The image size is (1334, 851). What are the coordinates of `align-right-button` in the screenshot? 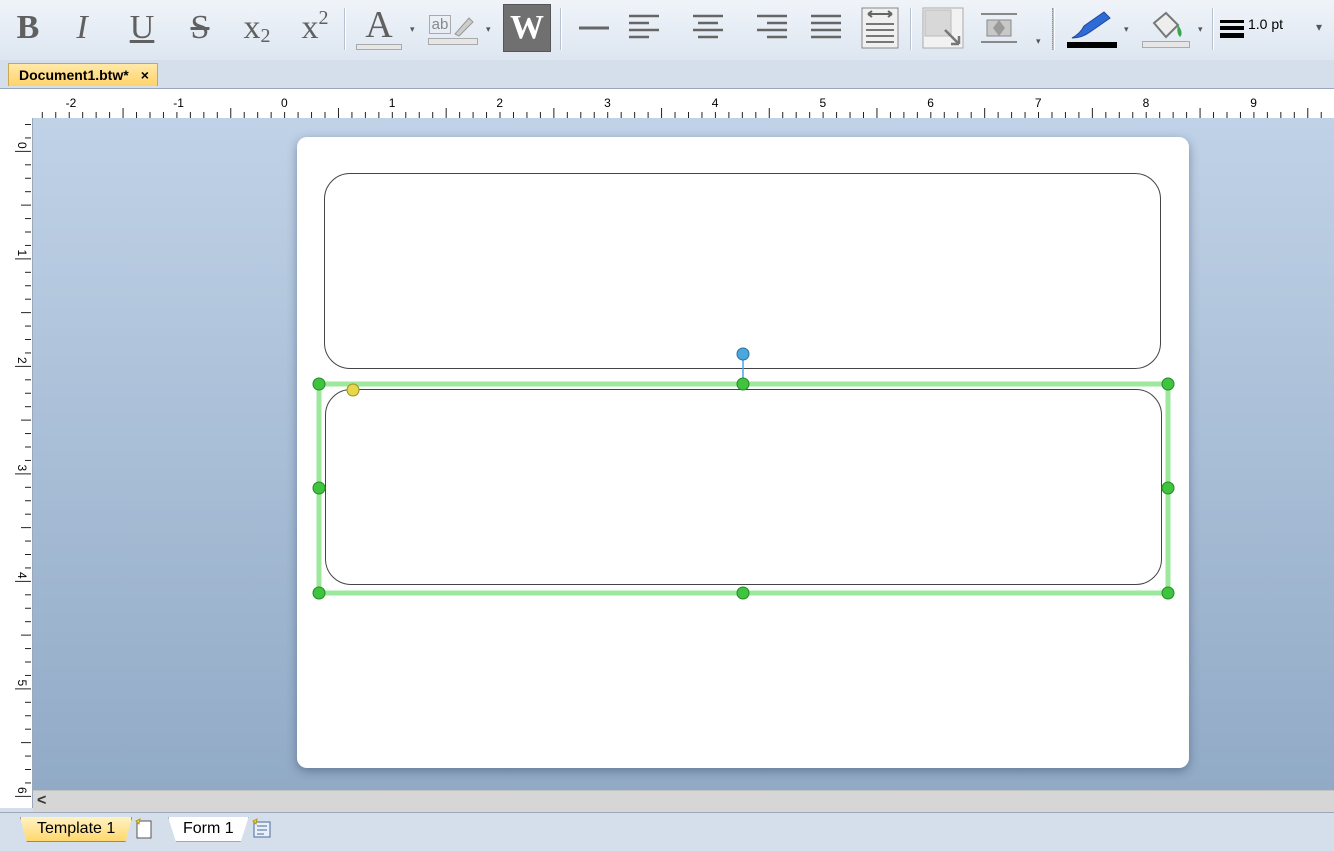 It's located at (772, 28).